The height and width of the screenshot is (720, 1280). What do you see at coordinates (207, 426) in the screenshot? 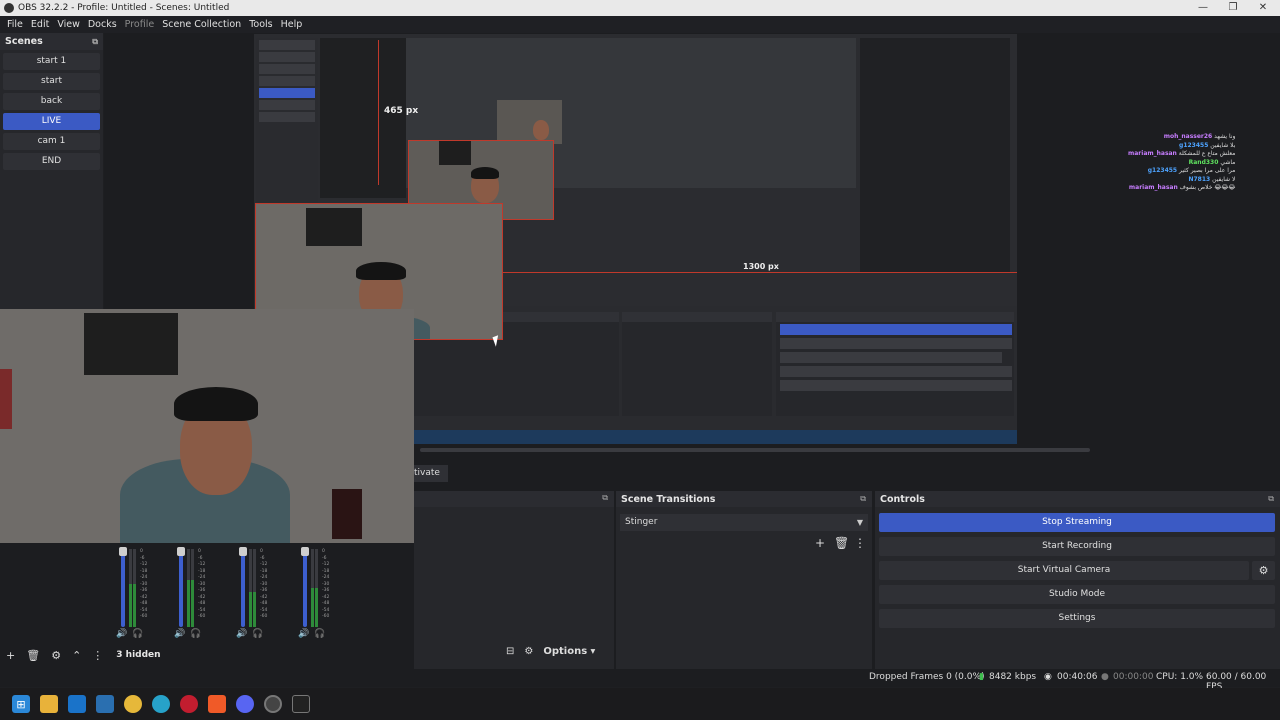
I see `webcam-main-overlay` at bounding box center [207, 426].